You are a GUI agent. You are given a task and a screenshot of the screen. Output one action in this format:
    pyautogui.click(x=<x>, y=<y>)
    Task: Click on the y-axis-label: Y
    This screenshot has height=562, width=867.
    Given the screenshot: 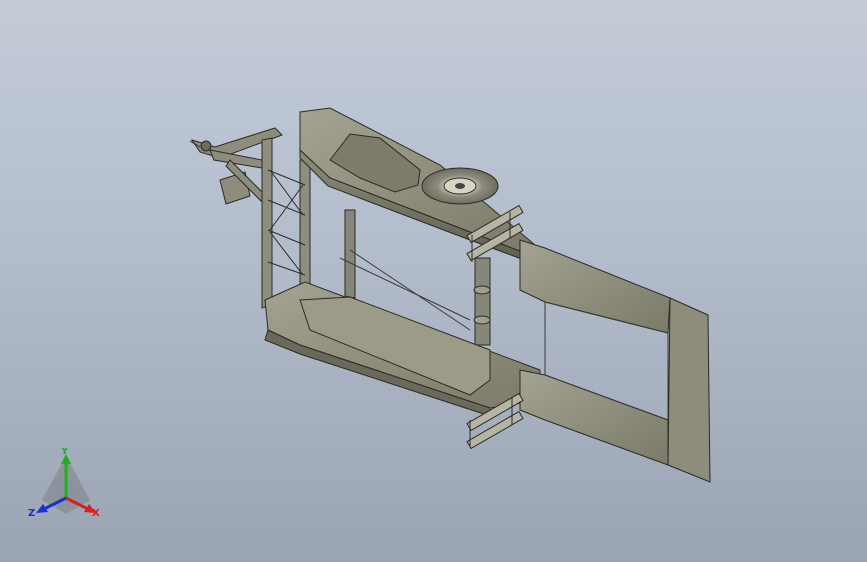 What is the action you would take?
    pyautogui.click(x=64, y=452)
    